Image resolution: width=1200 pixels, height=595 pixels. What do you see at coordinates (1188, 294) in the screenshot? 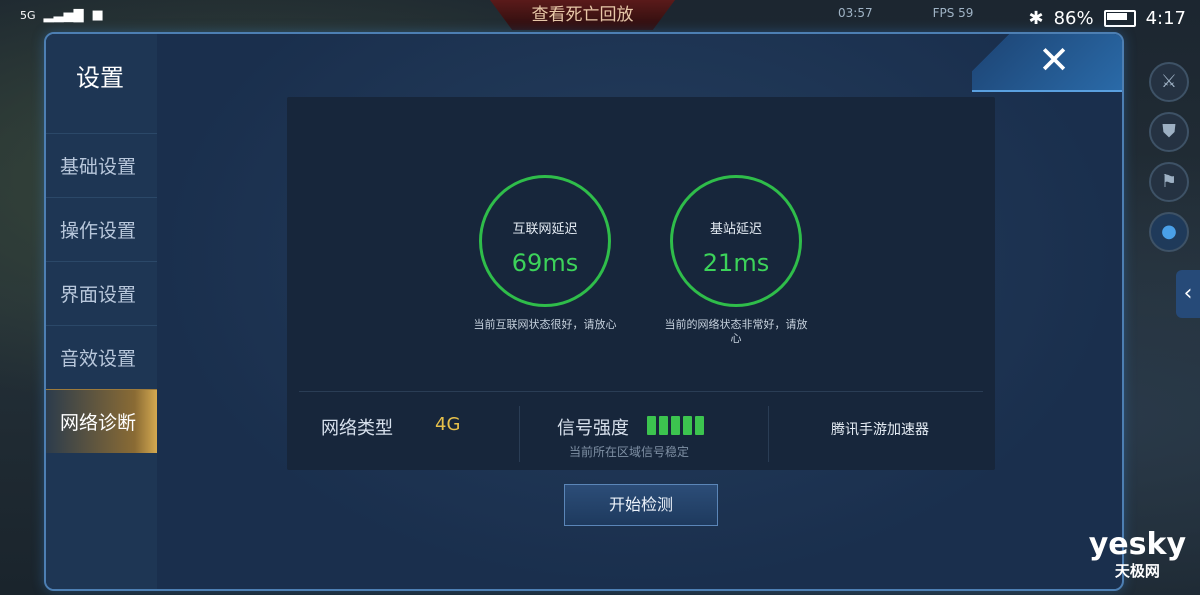
I see `chevron-left-icon: ‹` at bounding box center [1188, 294].